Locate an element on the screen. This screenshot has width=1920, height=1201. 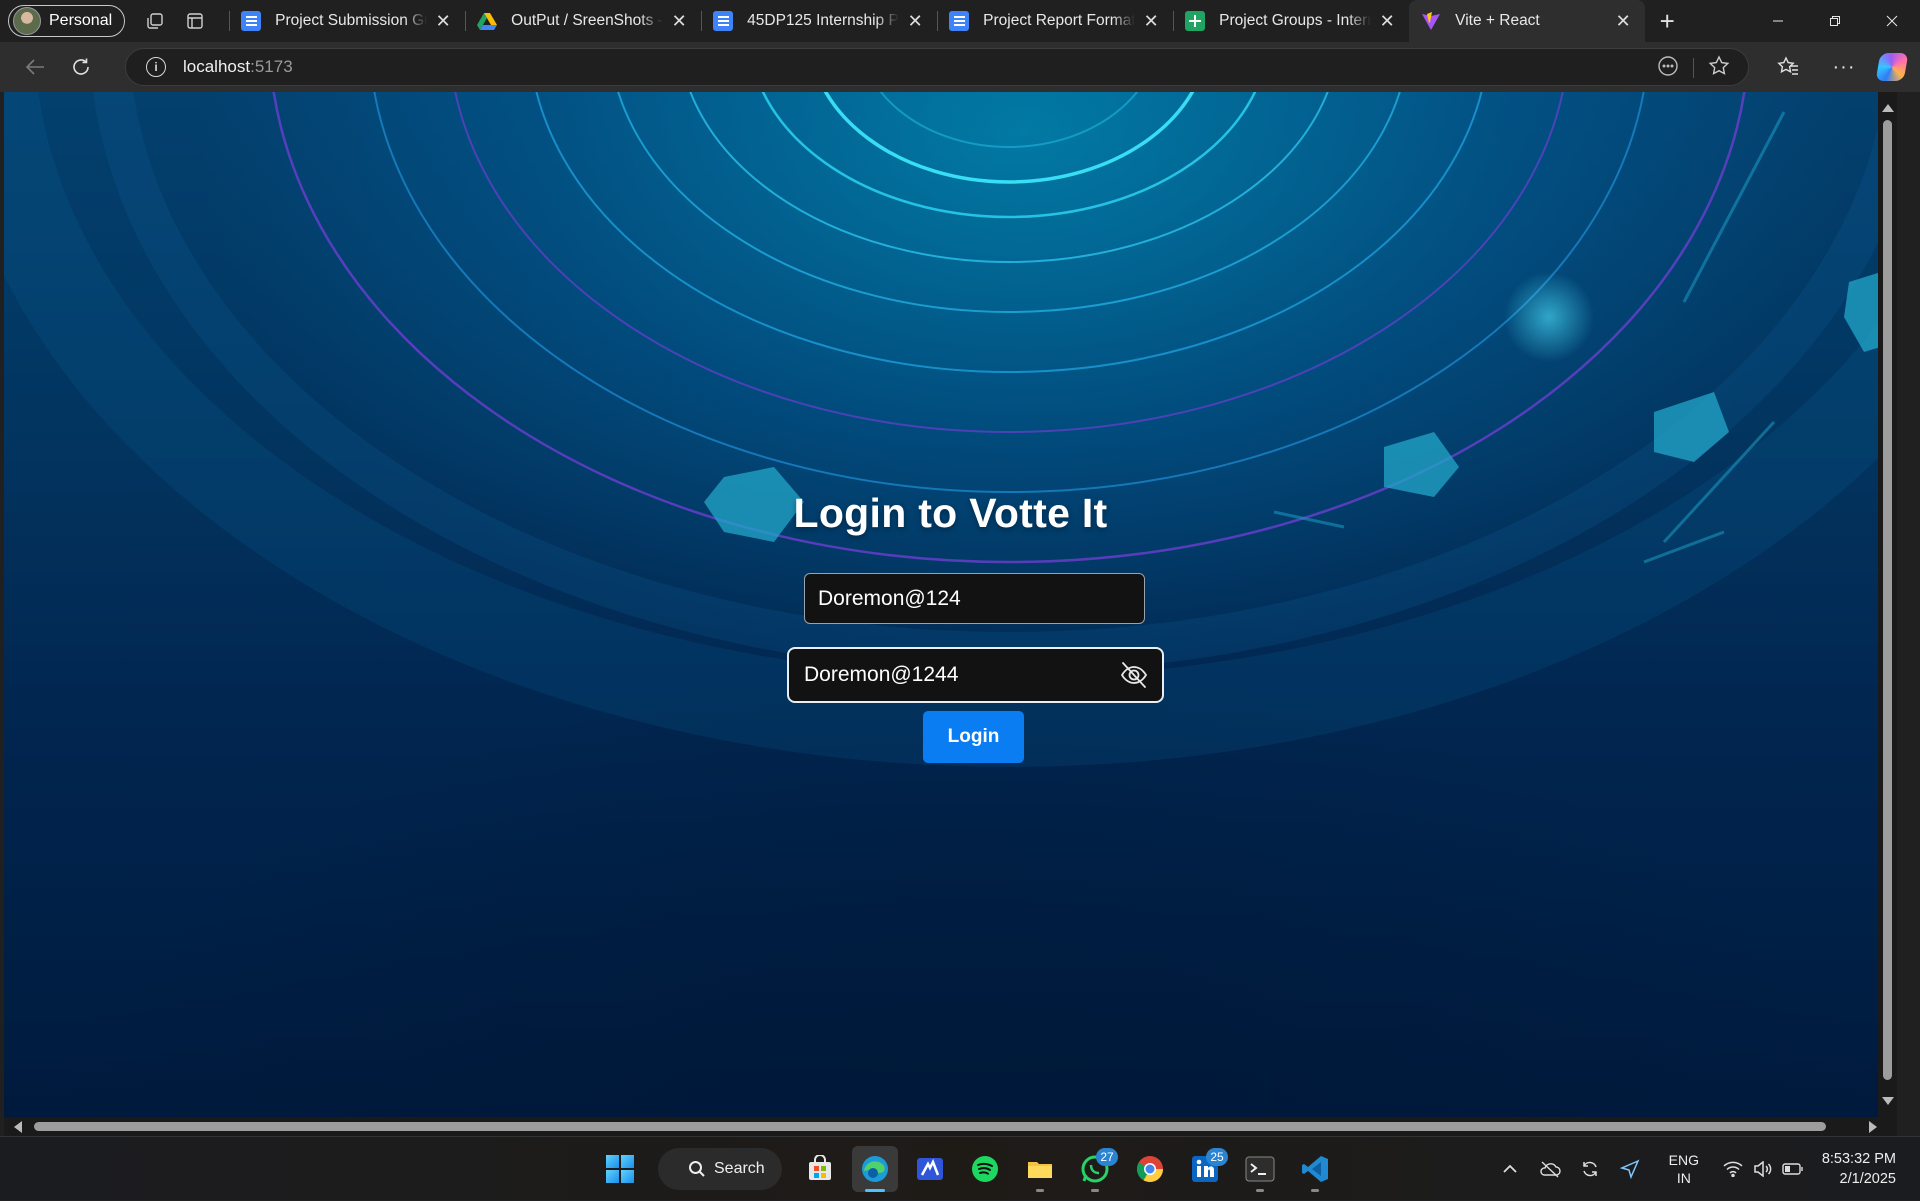
horizontal-scrollbar is located at coordinates (950, 1126).